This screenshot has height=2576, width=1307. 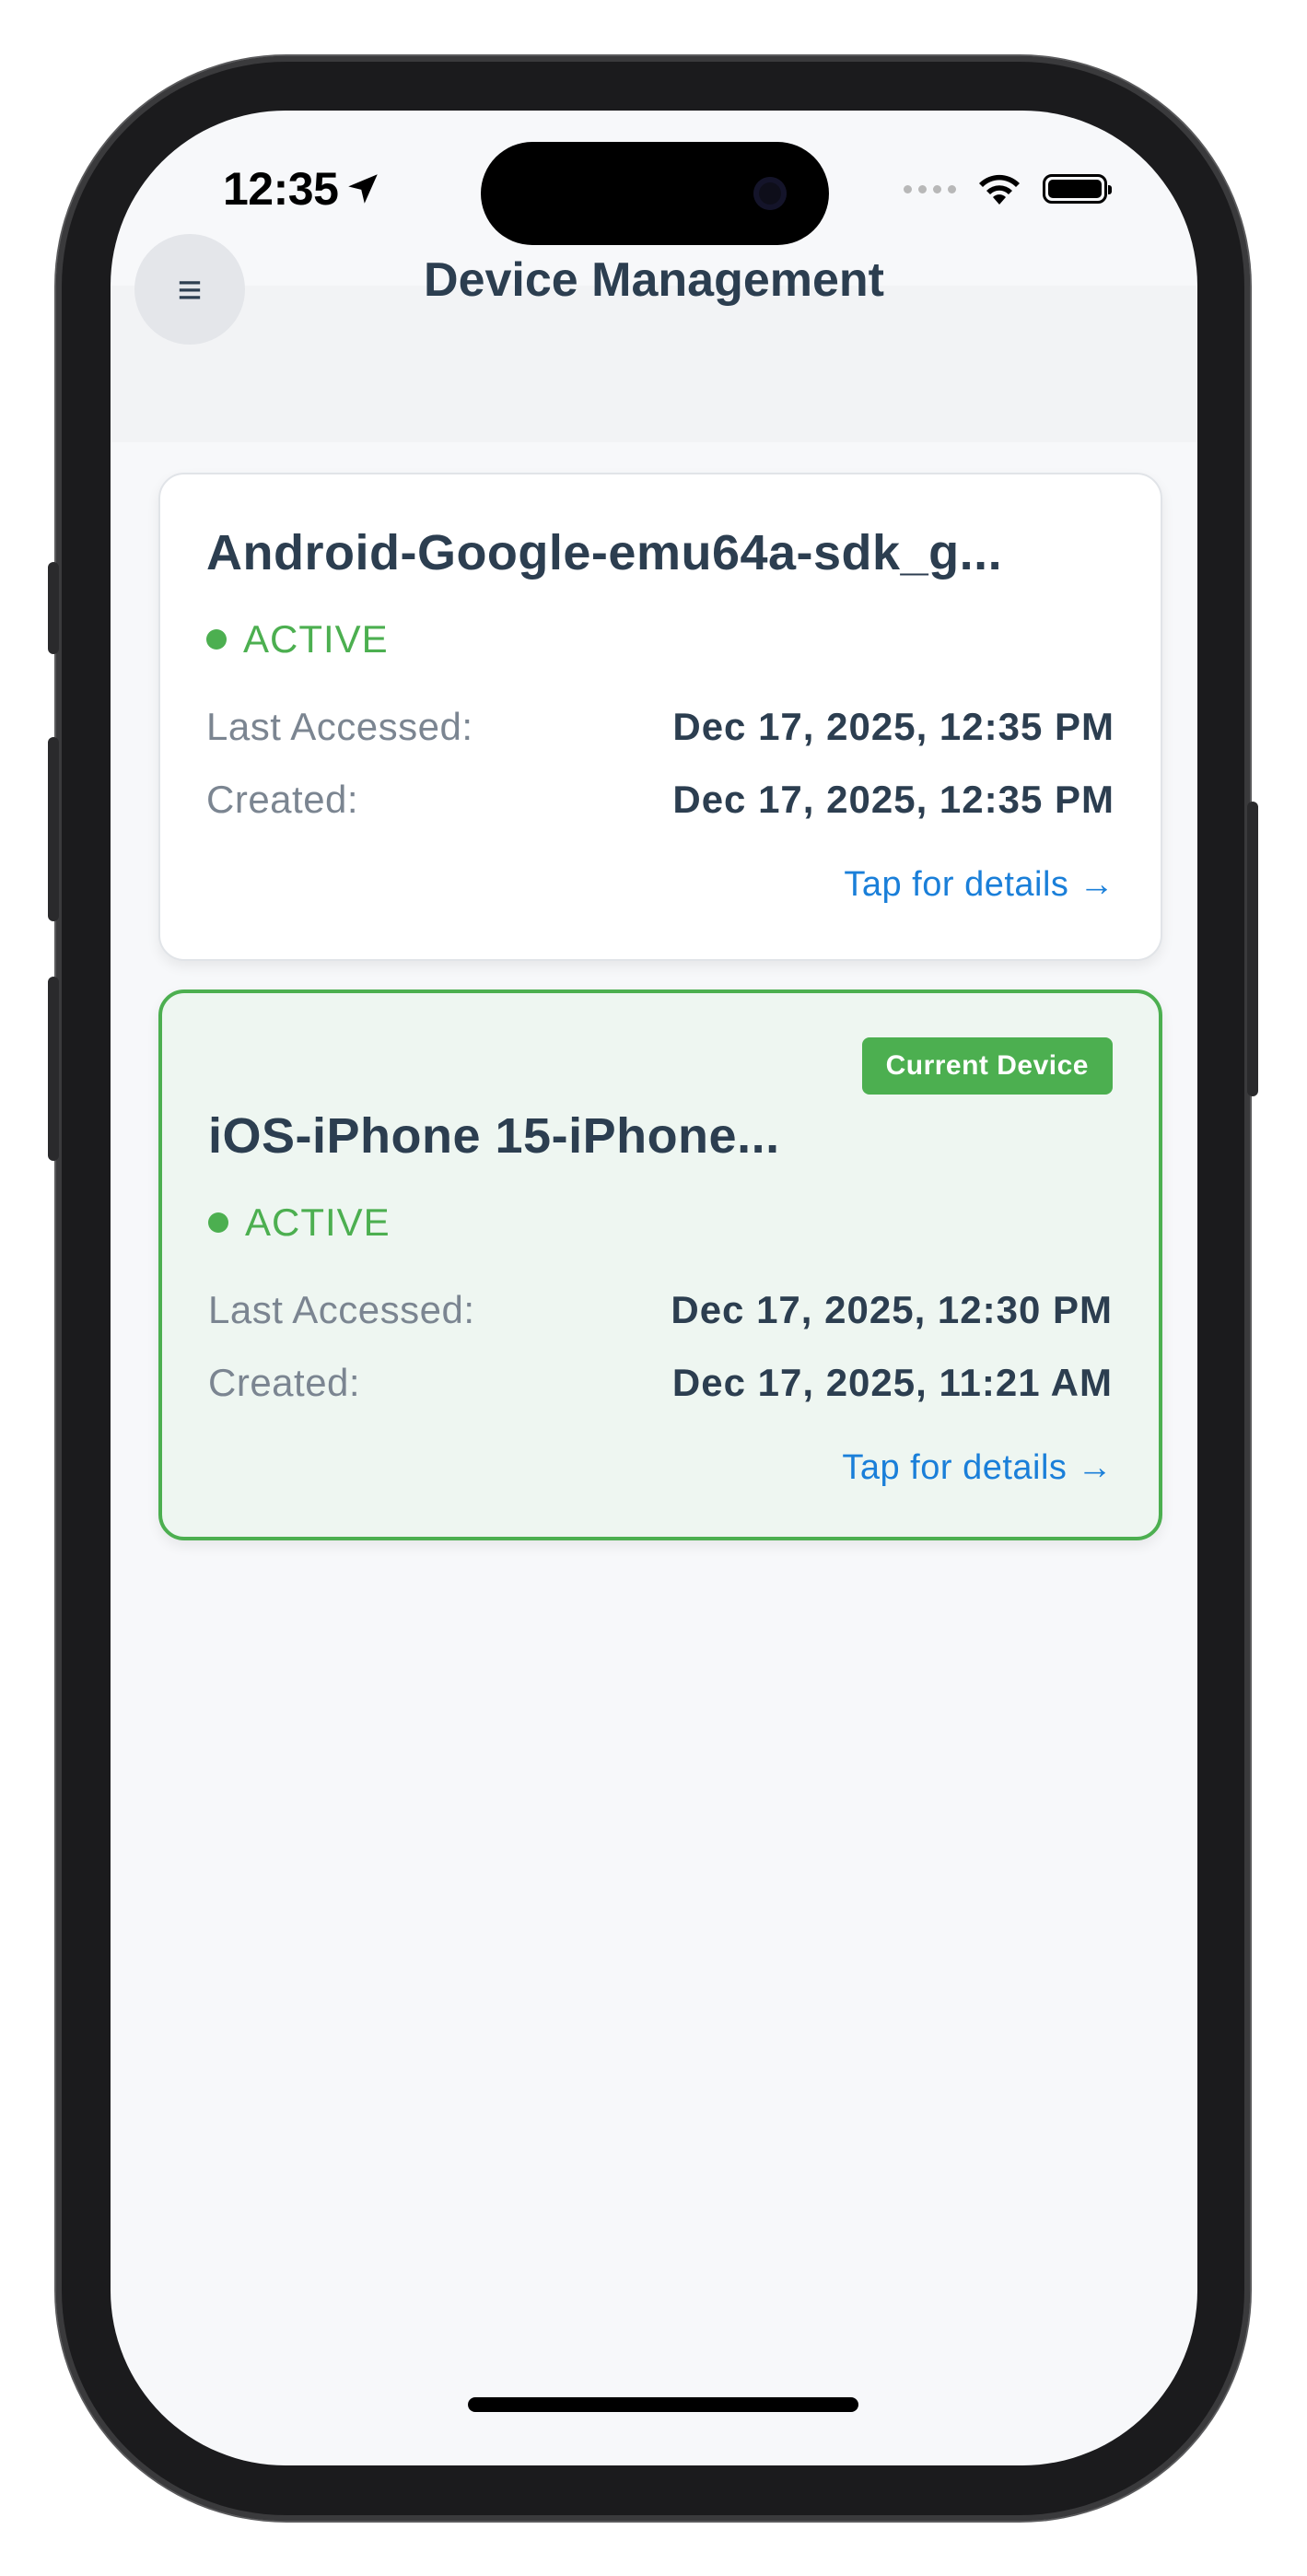 I want to click on status-bar-indicators, so click(x=1008, y=188).